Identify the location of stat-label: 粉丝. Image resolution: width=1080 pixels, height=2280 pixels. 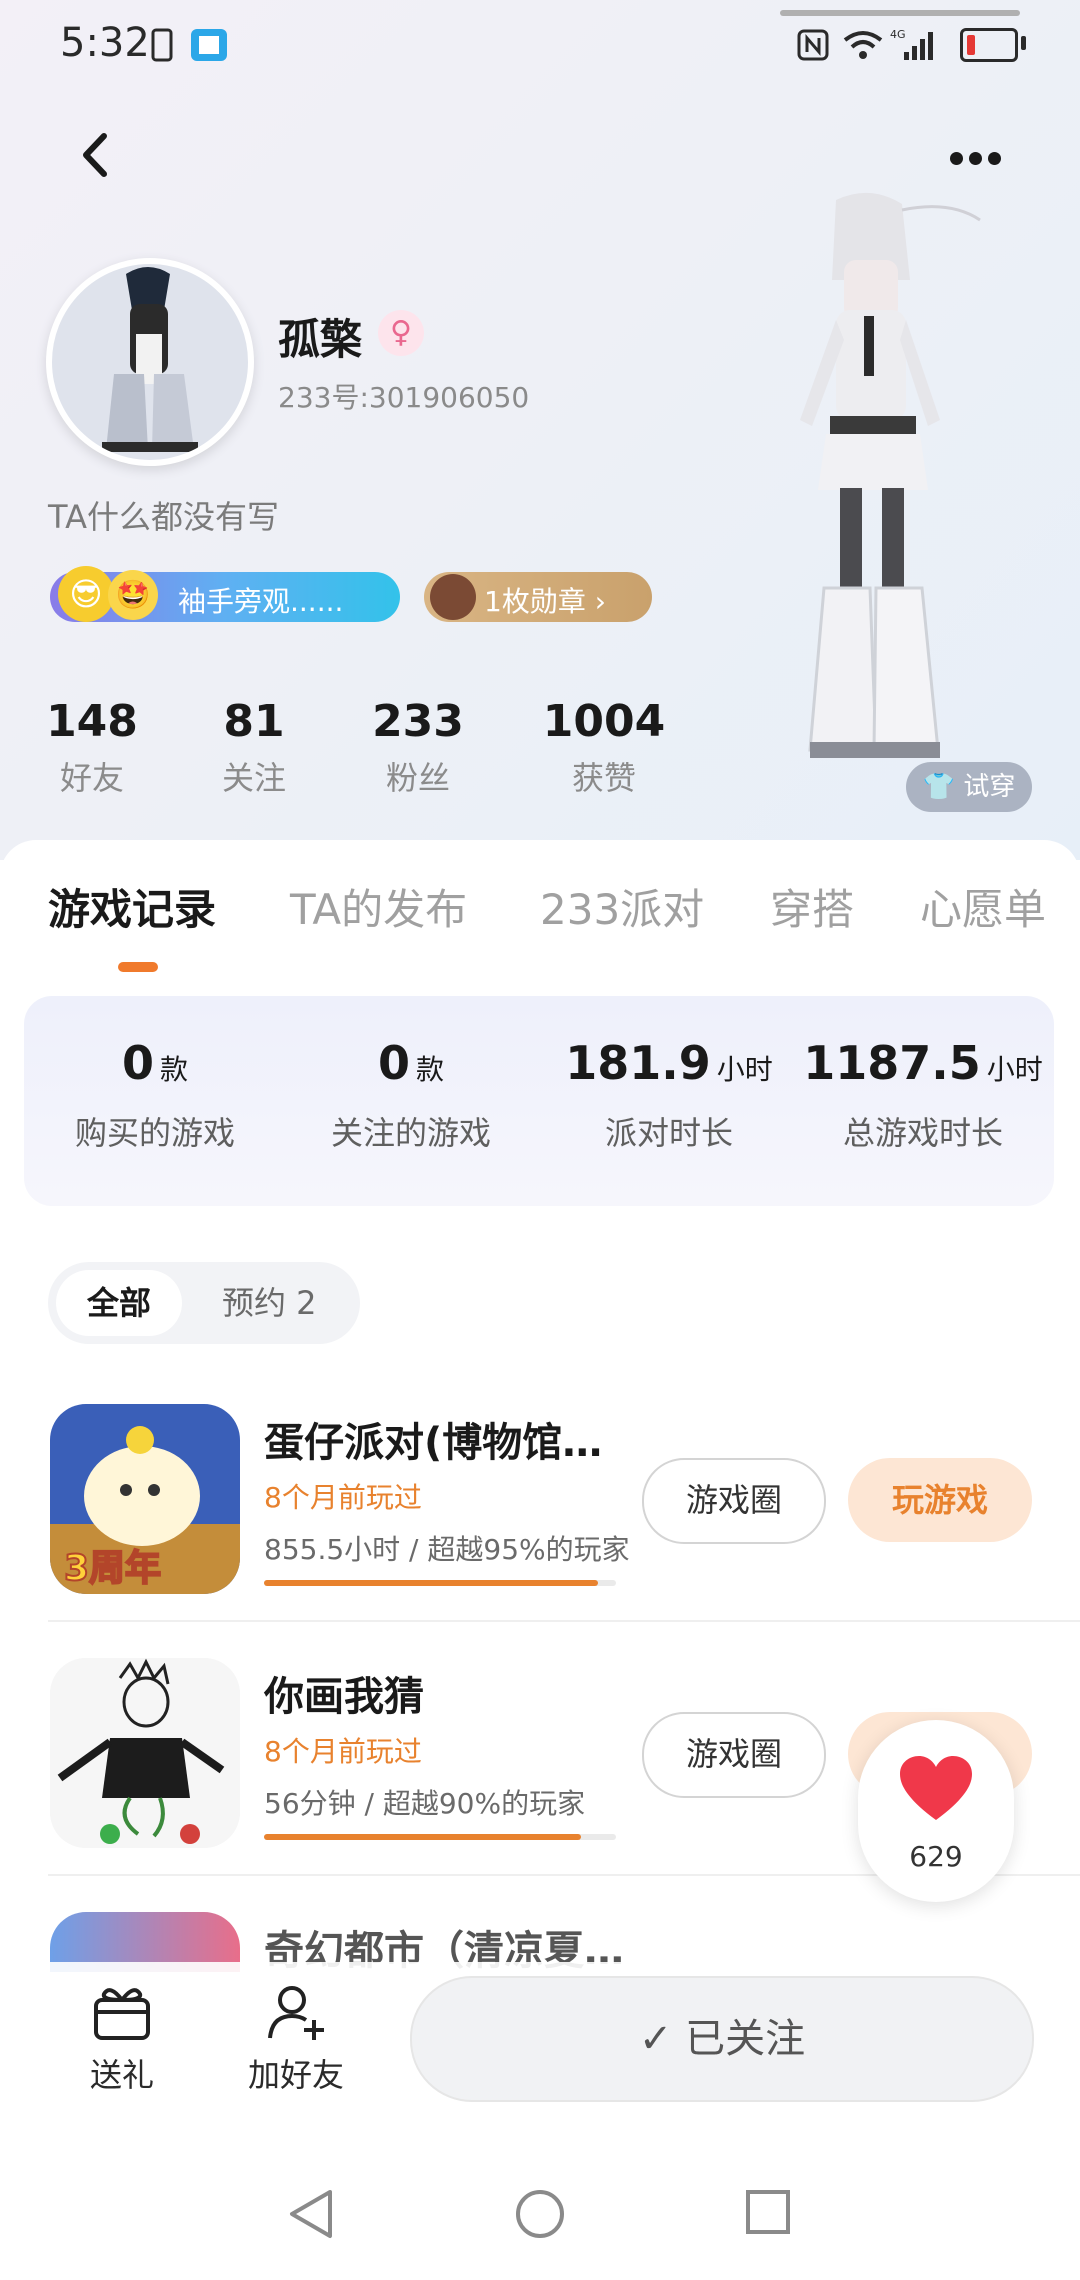
(417, 778).